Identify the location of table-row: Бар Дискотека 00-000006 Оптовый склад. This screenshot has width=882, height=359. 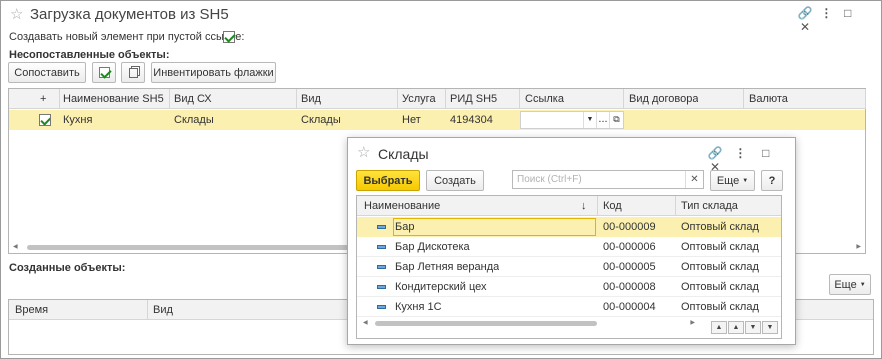
(569, 247).